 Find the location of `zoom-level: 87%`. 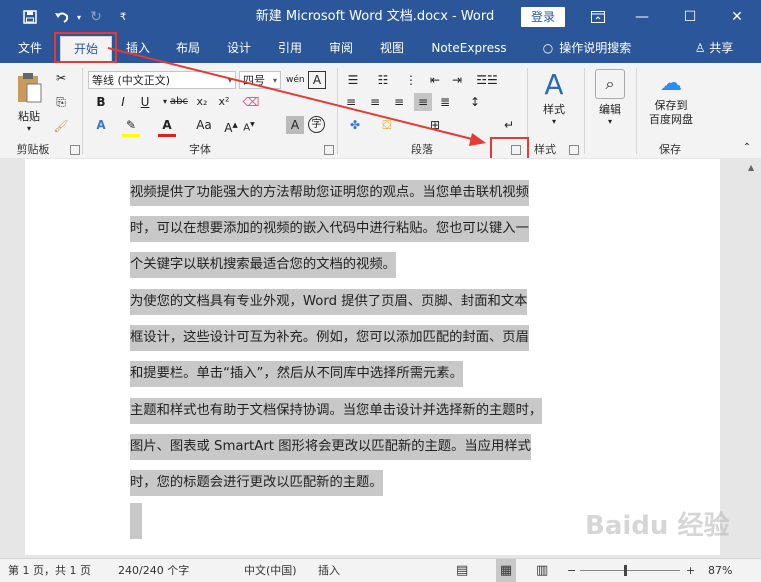

zoom-level: 87% is located at coordinates (720, 570).